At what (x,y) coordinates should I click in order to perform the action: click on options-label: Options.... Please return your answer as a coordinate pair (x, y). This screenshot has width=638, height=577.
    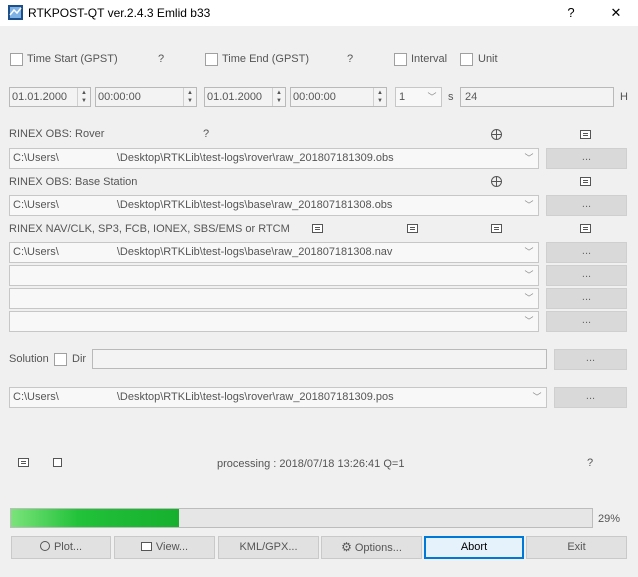
    Looking at the image, I should click on (378, 548).